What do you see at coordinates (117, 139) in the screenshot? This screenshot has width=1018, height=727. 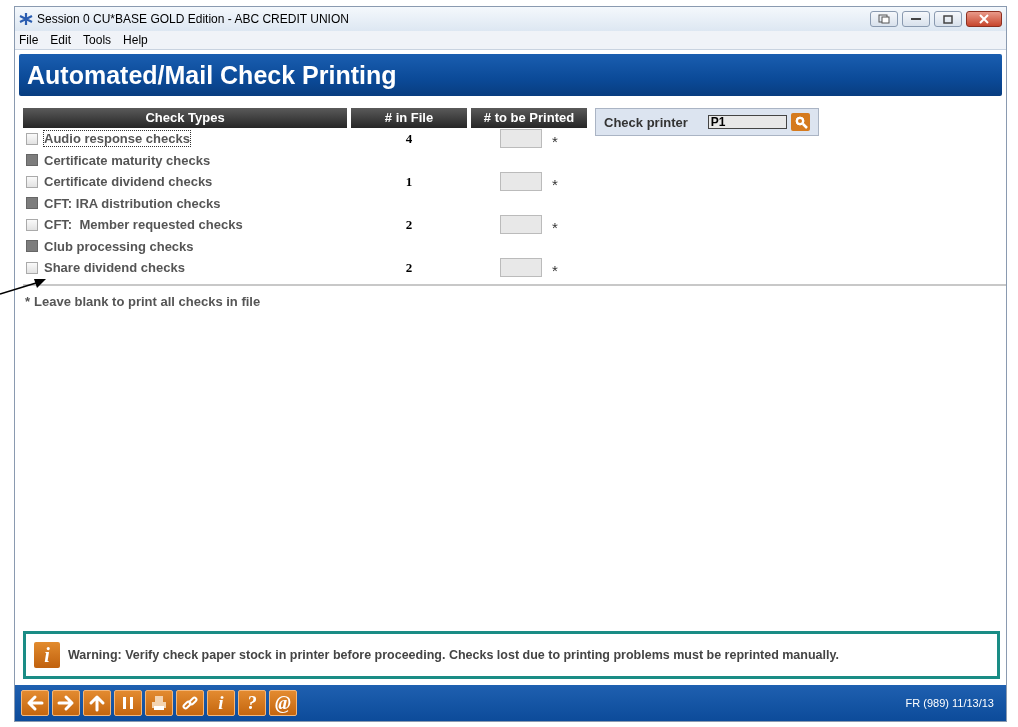 I see `check-type-label: Audio response checks` at bounding box center [117, 139].